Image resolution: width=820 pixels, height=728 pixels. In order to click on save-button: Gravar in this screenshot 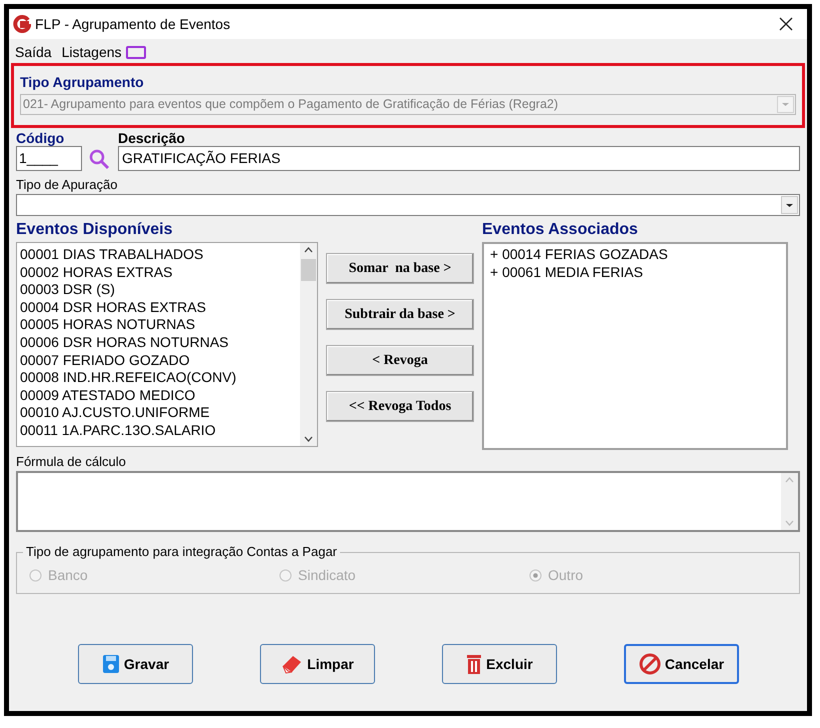, I will do `click(135, 664)`.